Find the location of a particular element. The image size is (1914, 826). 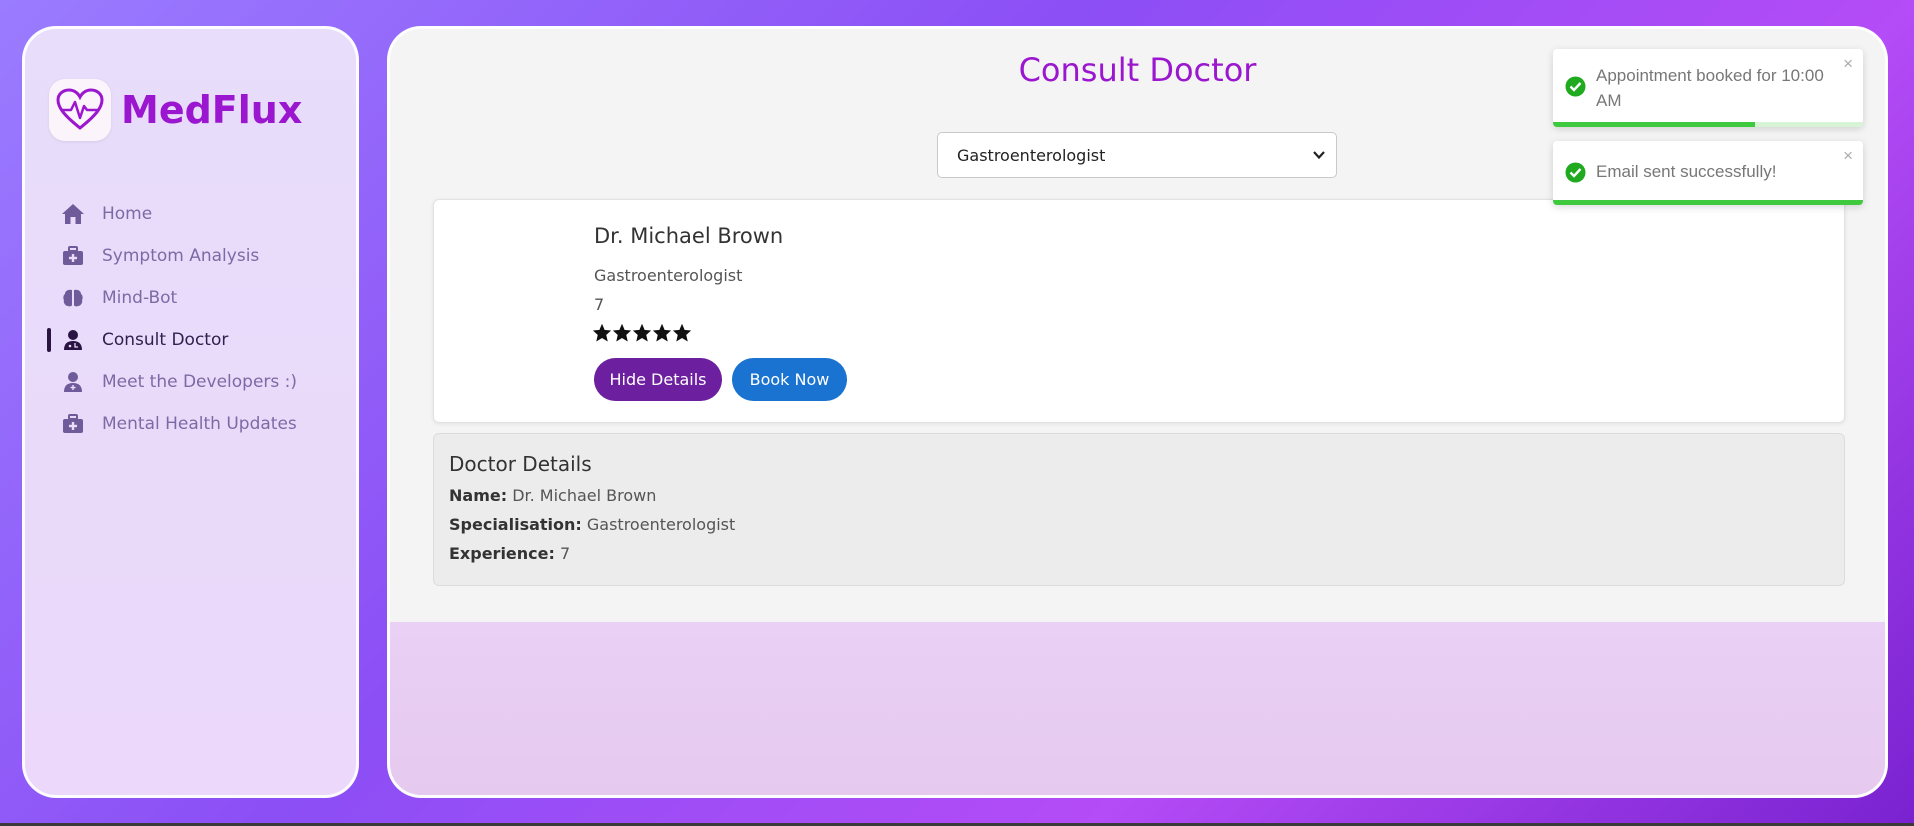

sidebar-item-label: Meet the Developers :) is located at coordinates (200, 382).